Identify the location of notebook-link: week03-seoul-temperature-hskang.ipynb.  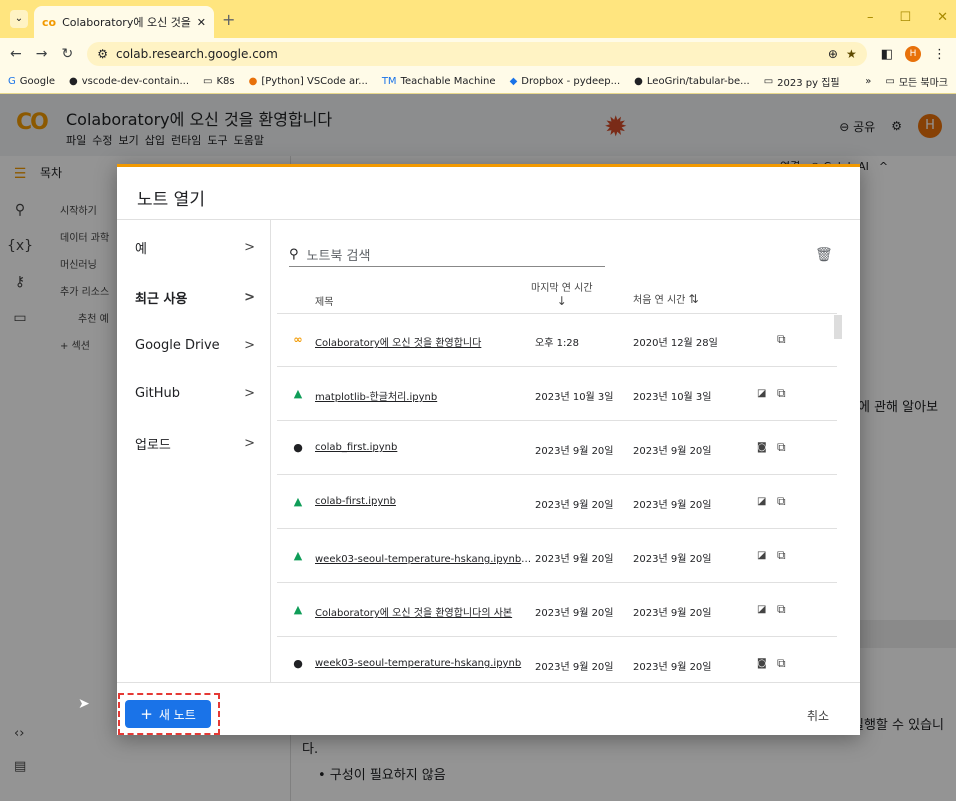
(424, 663).